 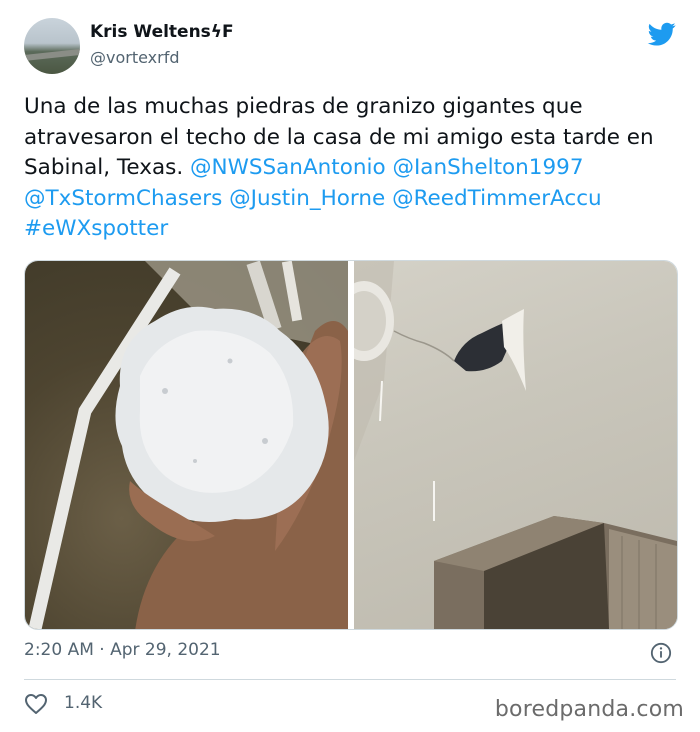 I want to click on mention-nwssanantonio: @NWSSanAntonio, so click(x=288, y=167).